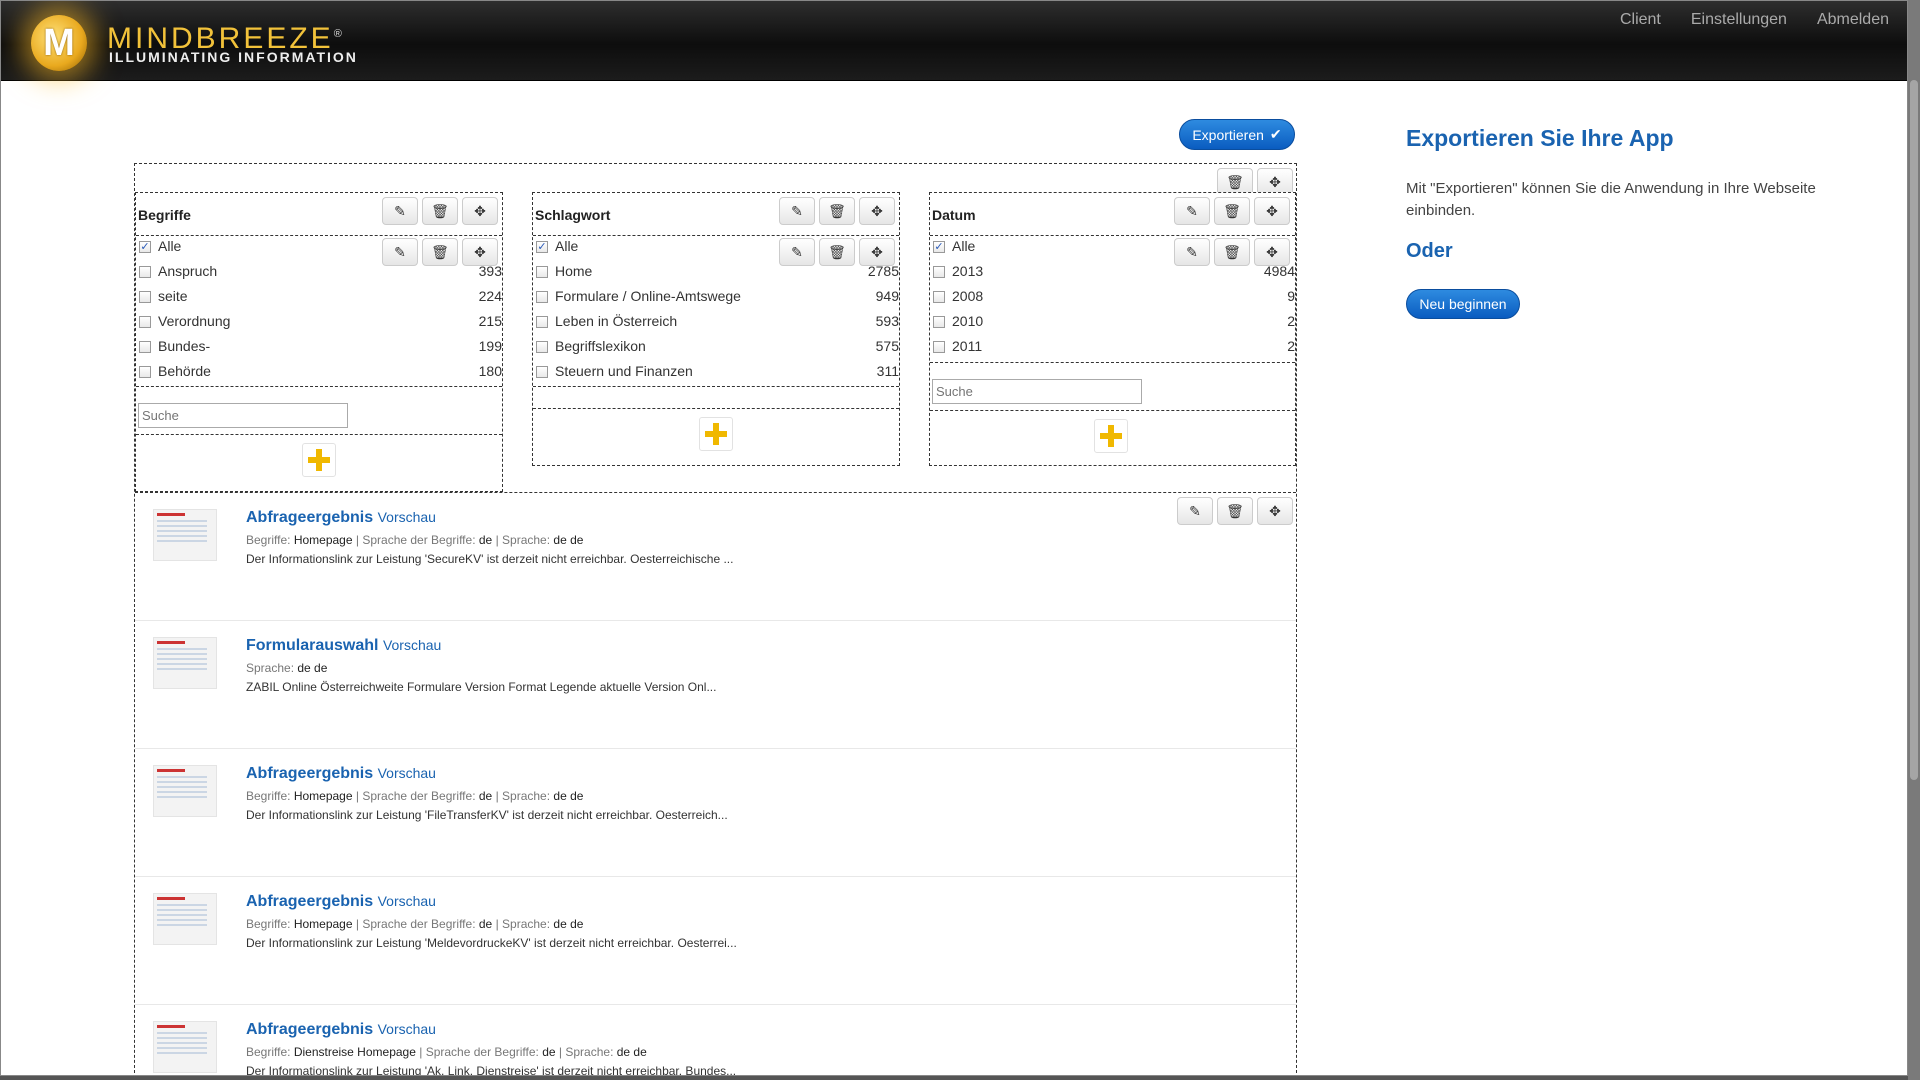  Describe the element at coordinates (319, 347) in the screenshot. I see `facet-item: Bundes- 199` at that location.